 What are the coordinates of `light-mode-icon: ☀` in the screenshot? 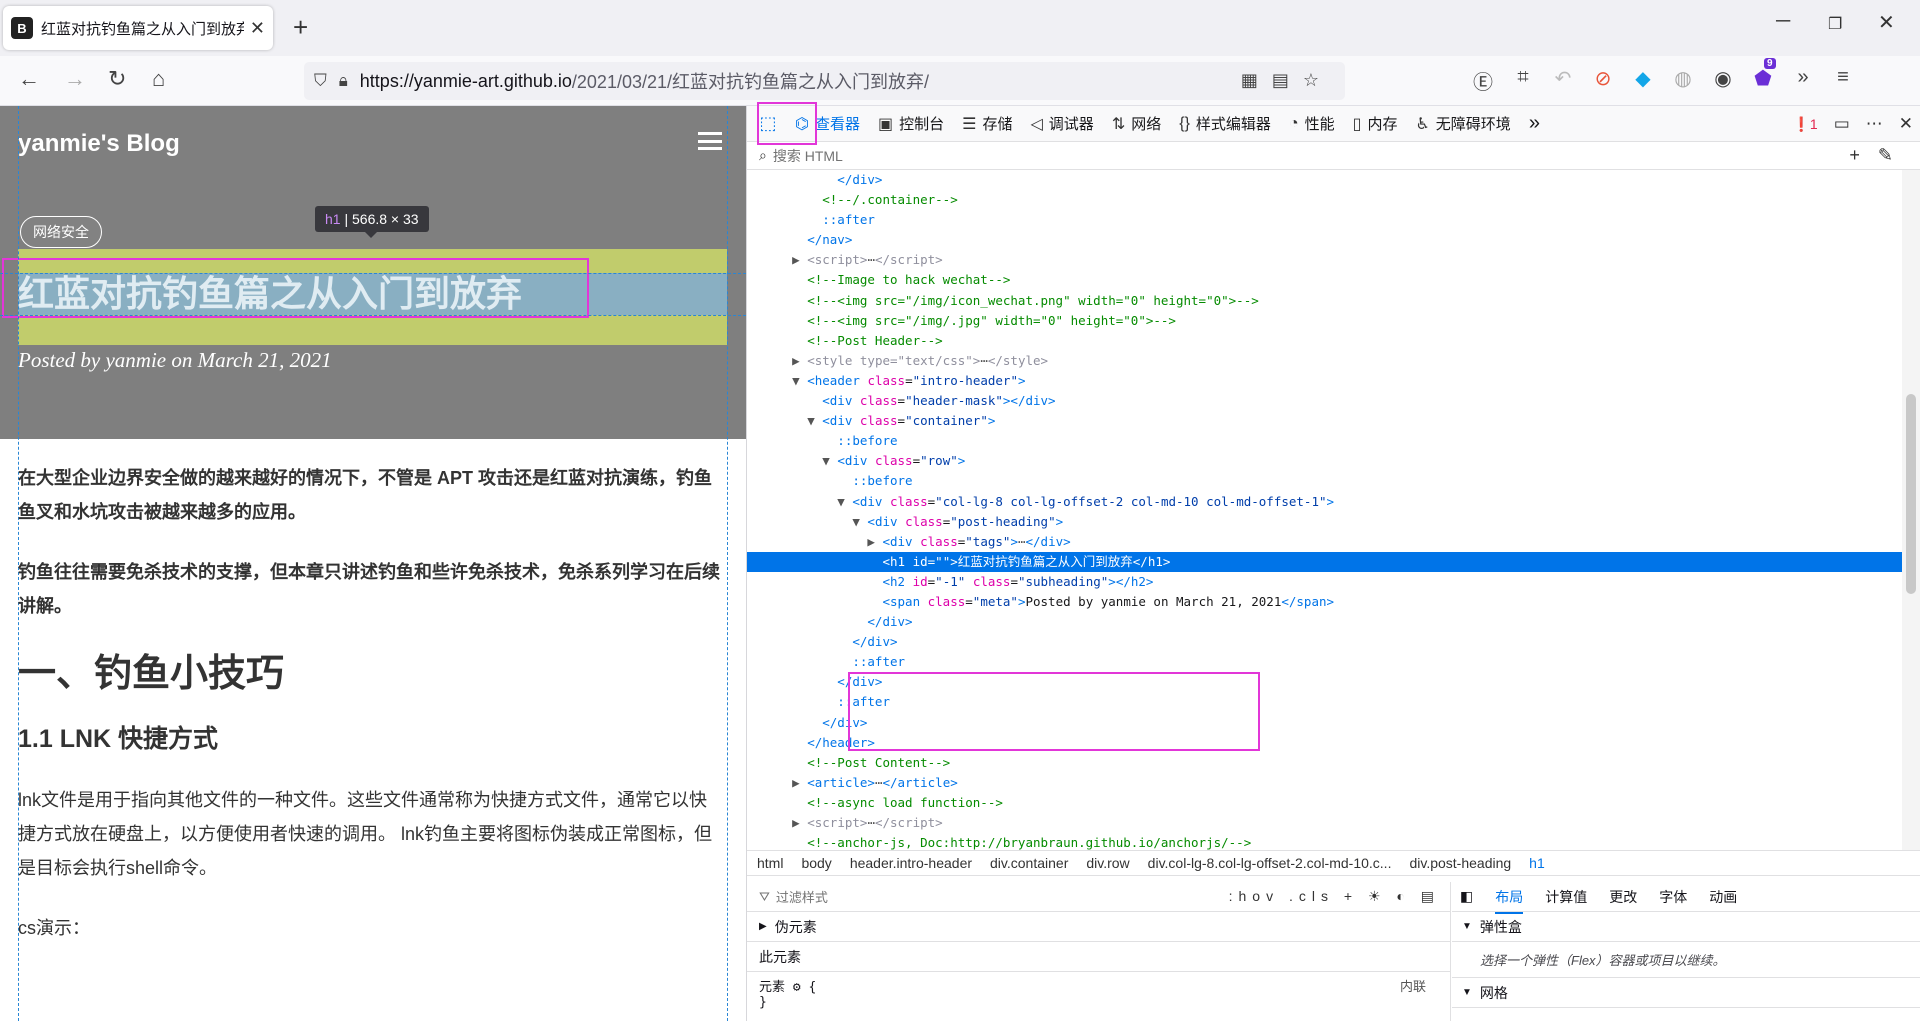 It's located at (1377, 896).